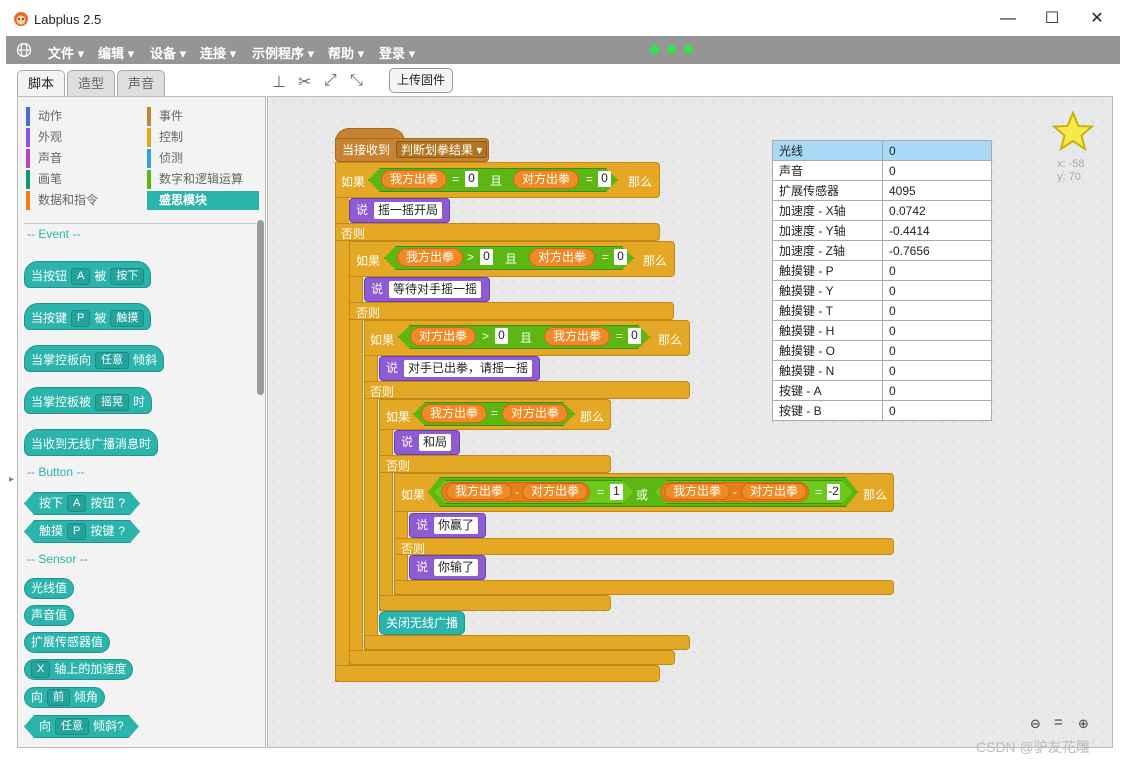 This screenshot has width=1128, height=764. Describe the element at coordinates (49, 615) in the screenshot. I see `block-sound-value: 声音值` at that location.